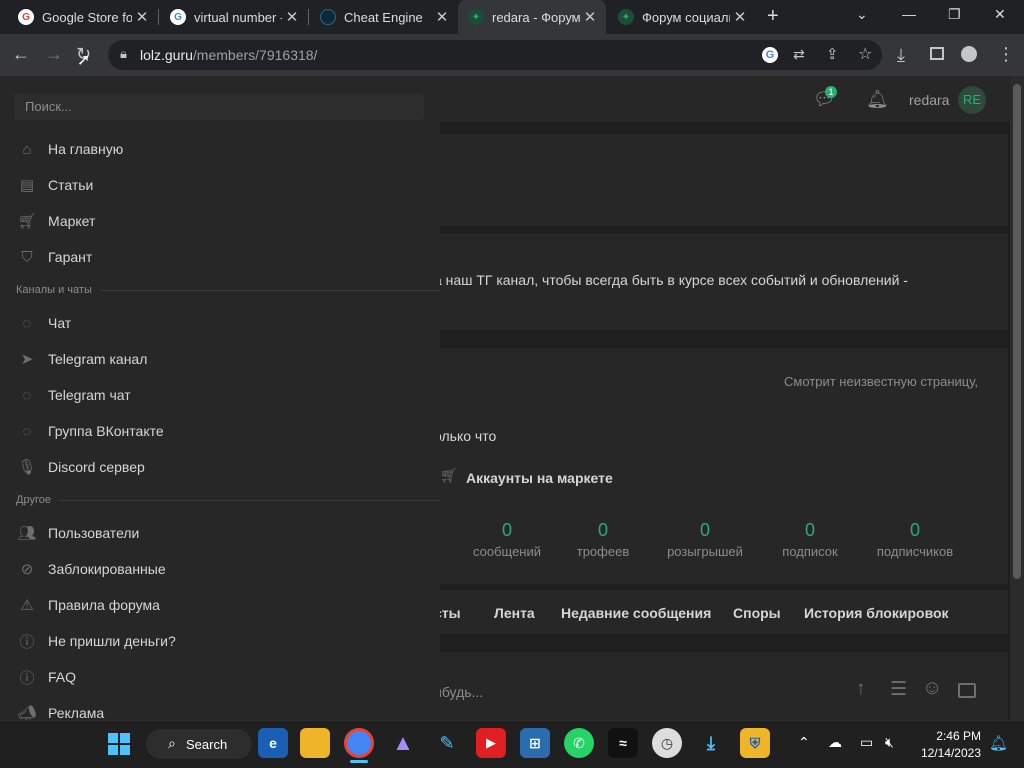 The height and width of the screenshot is (768, 1024). Describe the element at coordinates (220, 395) in the screenshot. I see `sidebar-item-telegram-chat: ◌ Telegram чат` at that location.